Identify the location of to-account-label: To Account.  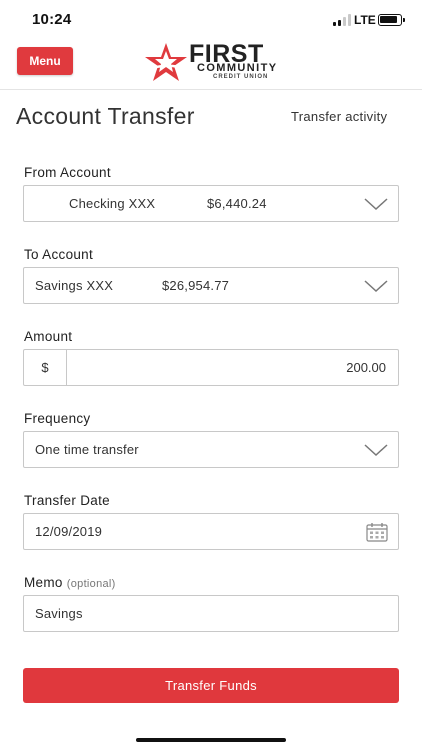
(59, 254).